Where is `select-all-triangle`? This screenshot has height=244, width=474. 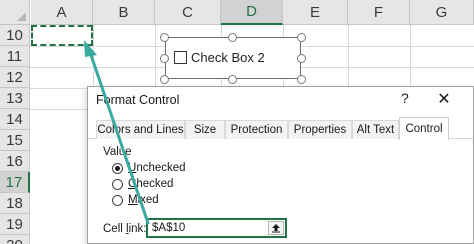 select-all-triangle is located at coordinates (21, 16).